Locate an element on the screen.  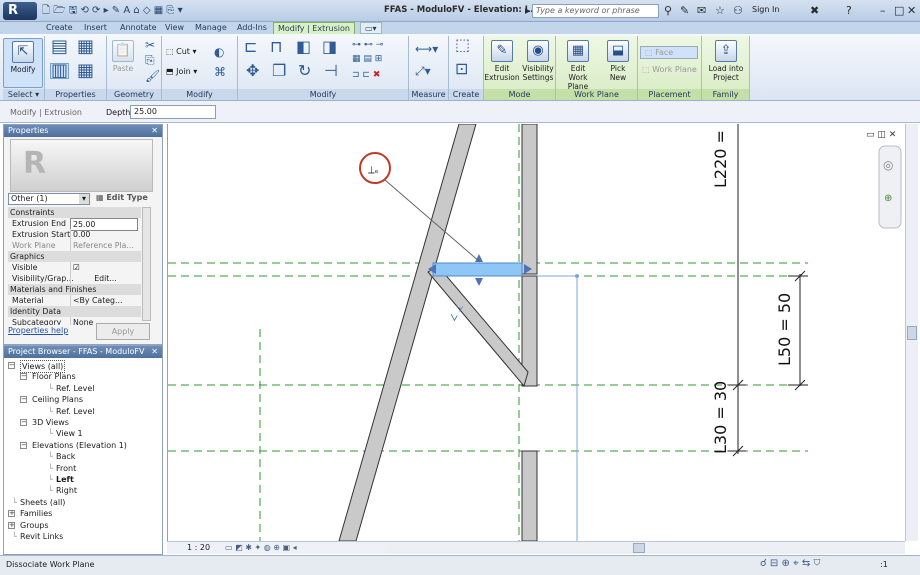
offset-icon: ⊓ is located at coordinates (276, 47).